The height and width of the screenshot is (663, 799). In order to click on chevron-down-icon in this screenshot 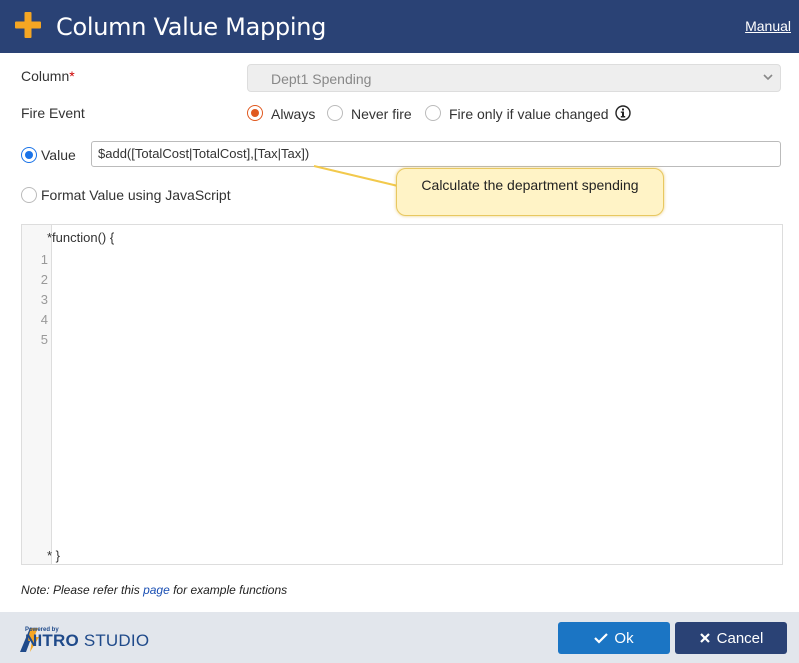, I will do `click(768, 77)`.